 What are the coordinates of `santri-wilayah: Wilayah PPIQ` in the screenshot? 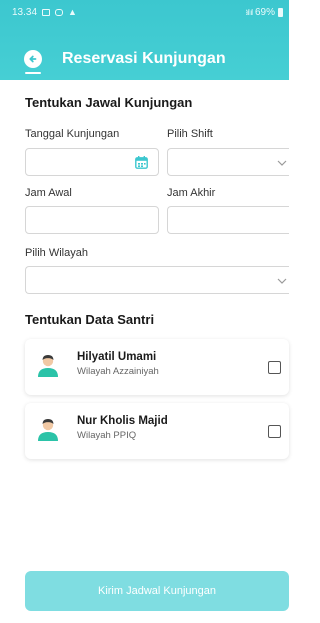 It's located at (107, 435).